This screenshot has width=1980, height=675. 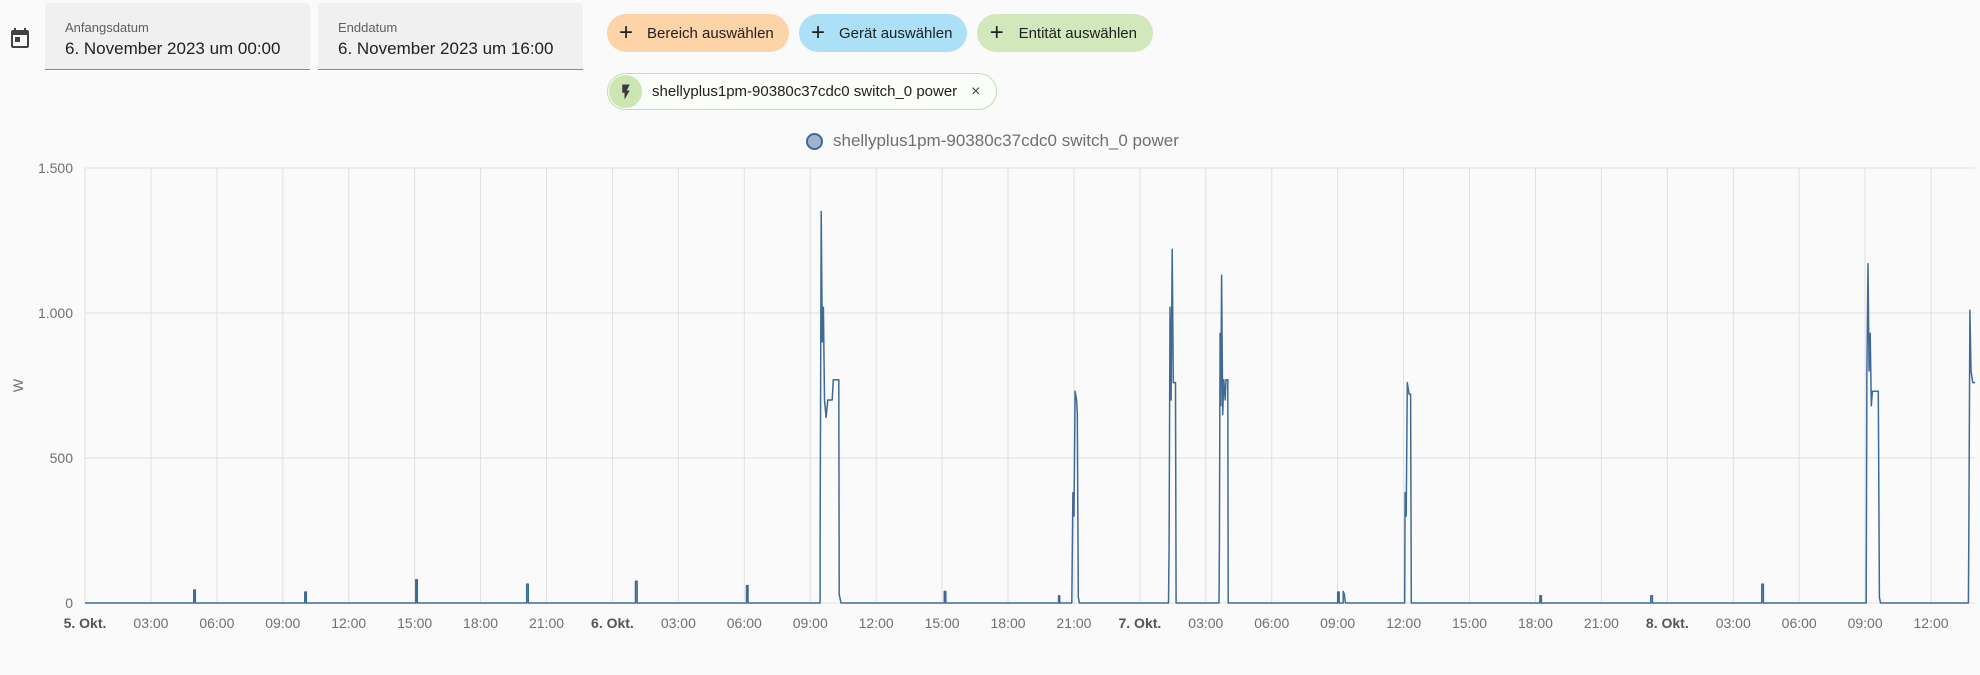 I want to click on y-tick-label: 500, so click(x=62, y=458).